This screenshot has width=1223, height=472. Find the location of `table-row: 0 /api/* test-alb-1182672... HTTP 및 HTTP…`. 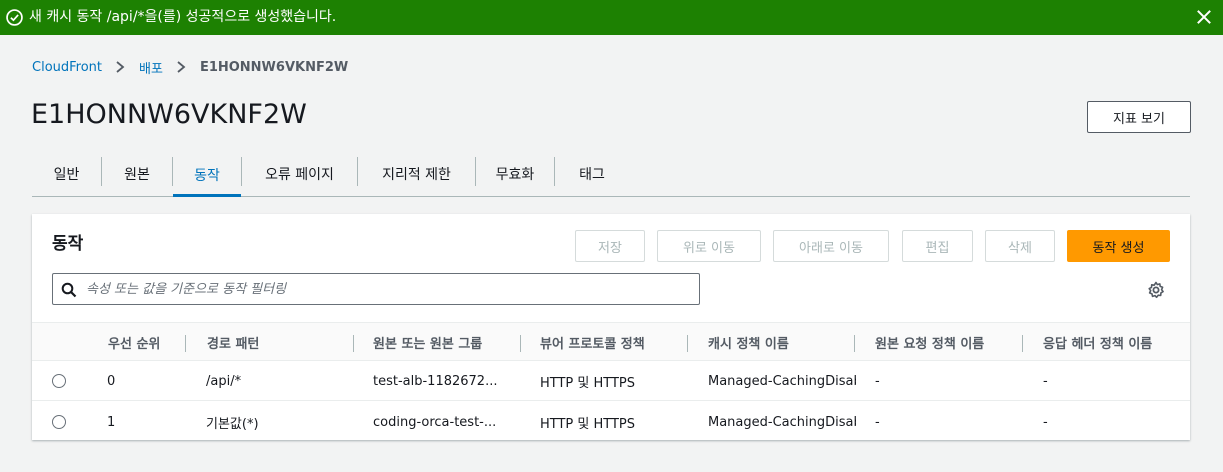

table-row: 0 /api/* test-alb-1182672... HTTP 및 HTTP… is located at coordinates (611, 381).